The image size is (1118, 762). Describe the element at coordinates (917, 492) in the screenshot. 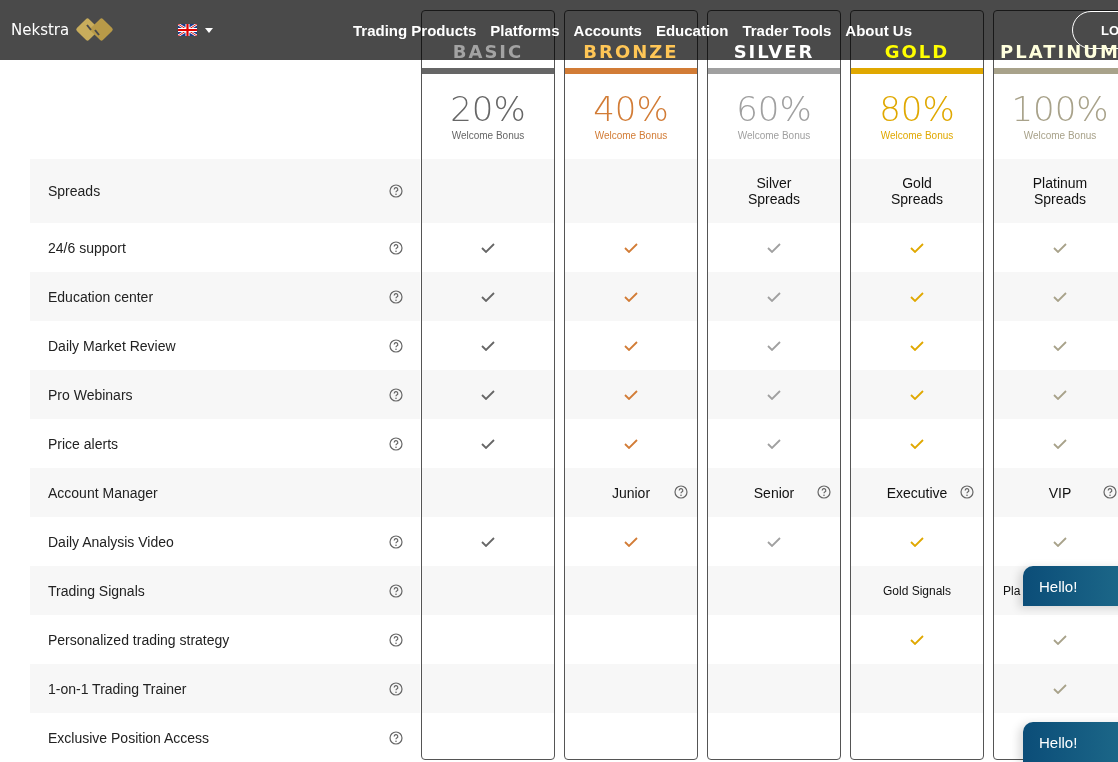

I see `cell-text: Executive` at that location.